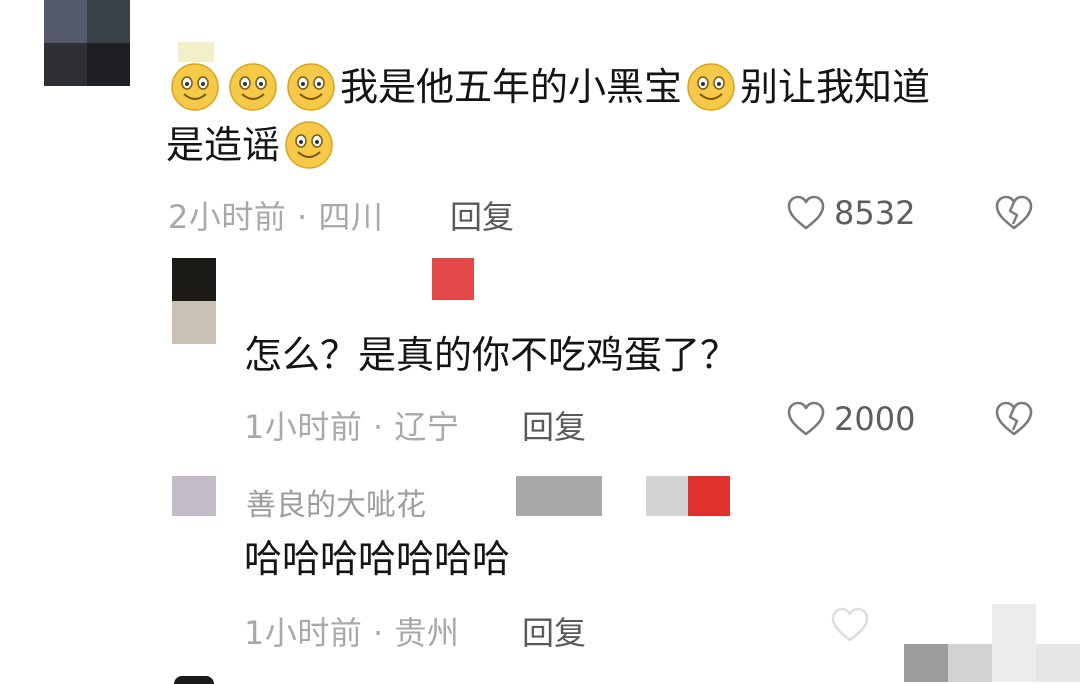 This screenshot has height=684, width=1080. Describe the element at coordinates (491, 355) in the screenshot. I see `comment-text: 怎么？是真的你不吃鸡蛋了？` at that location.